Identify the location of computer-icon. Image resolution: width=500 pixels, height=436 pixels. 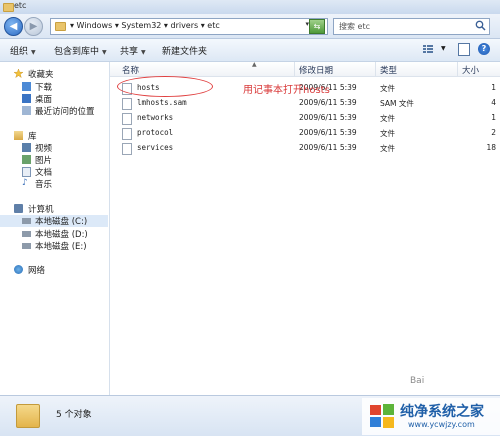
(18, 208).